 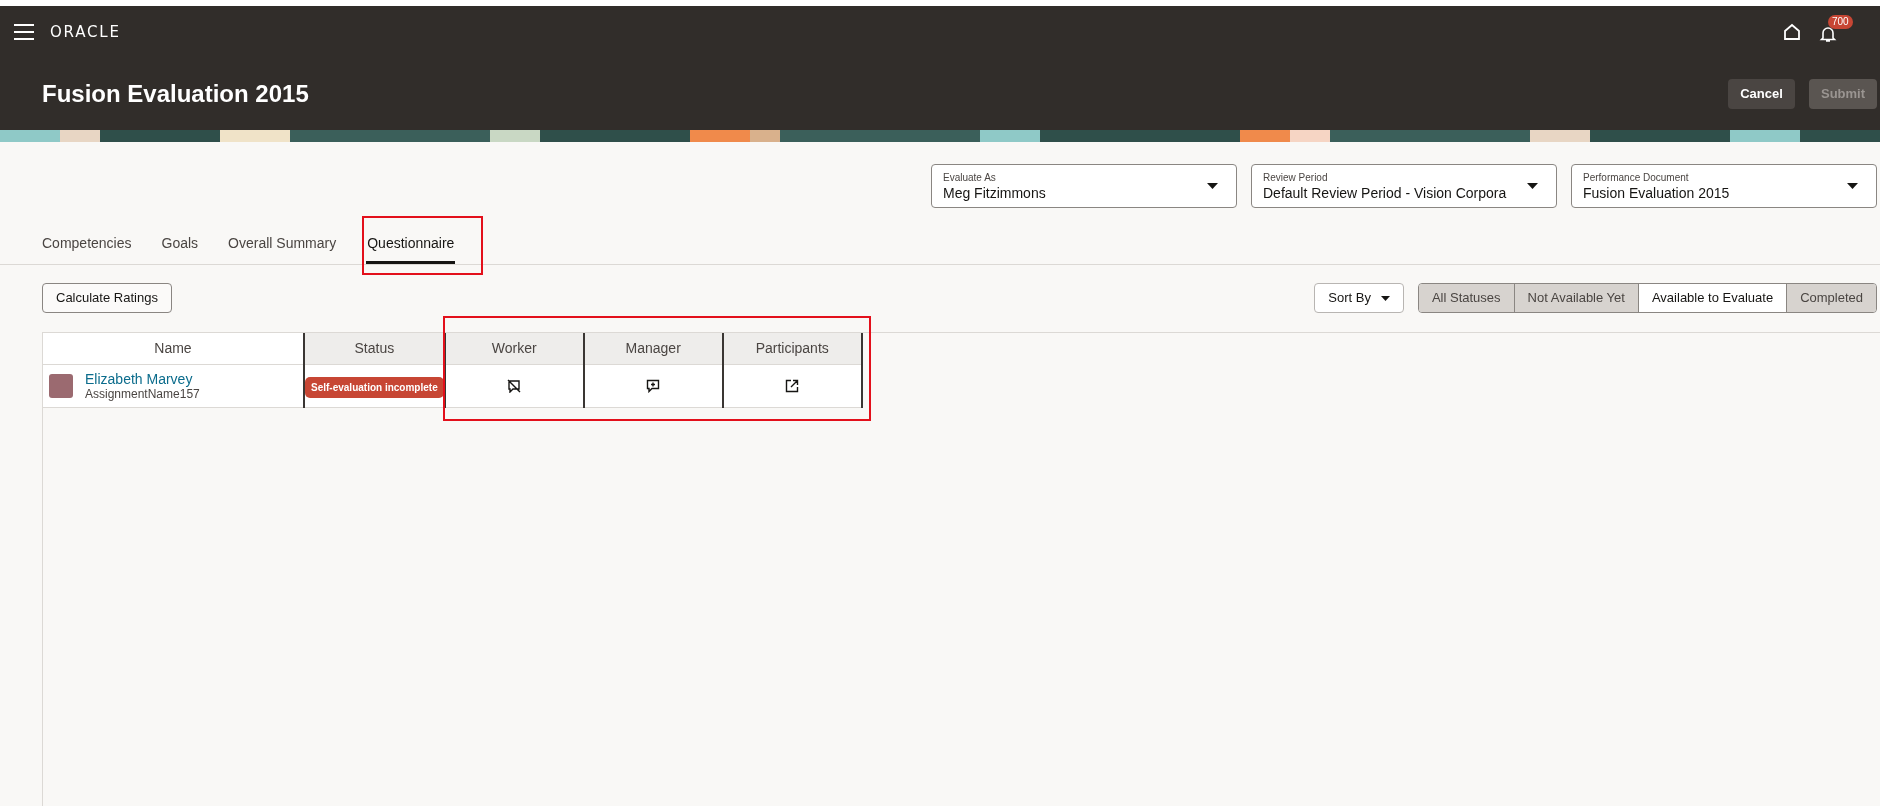 I want to click on select-field: Evaluate As Meg Fitzimmons, so click(x=1084, y=186).